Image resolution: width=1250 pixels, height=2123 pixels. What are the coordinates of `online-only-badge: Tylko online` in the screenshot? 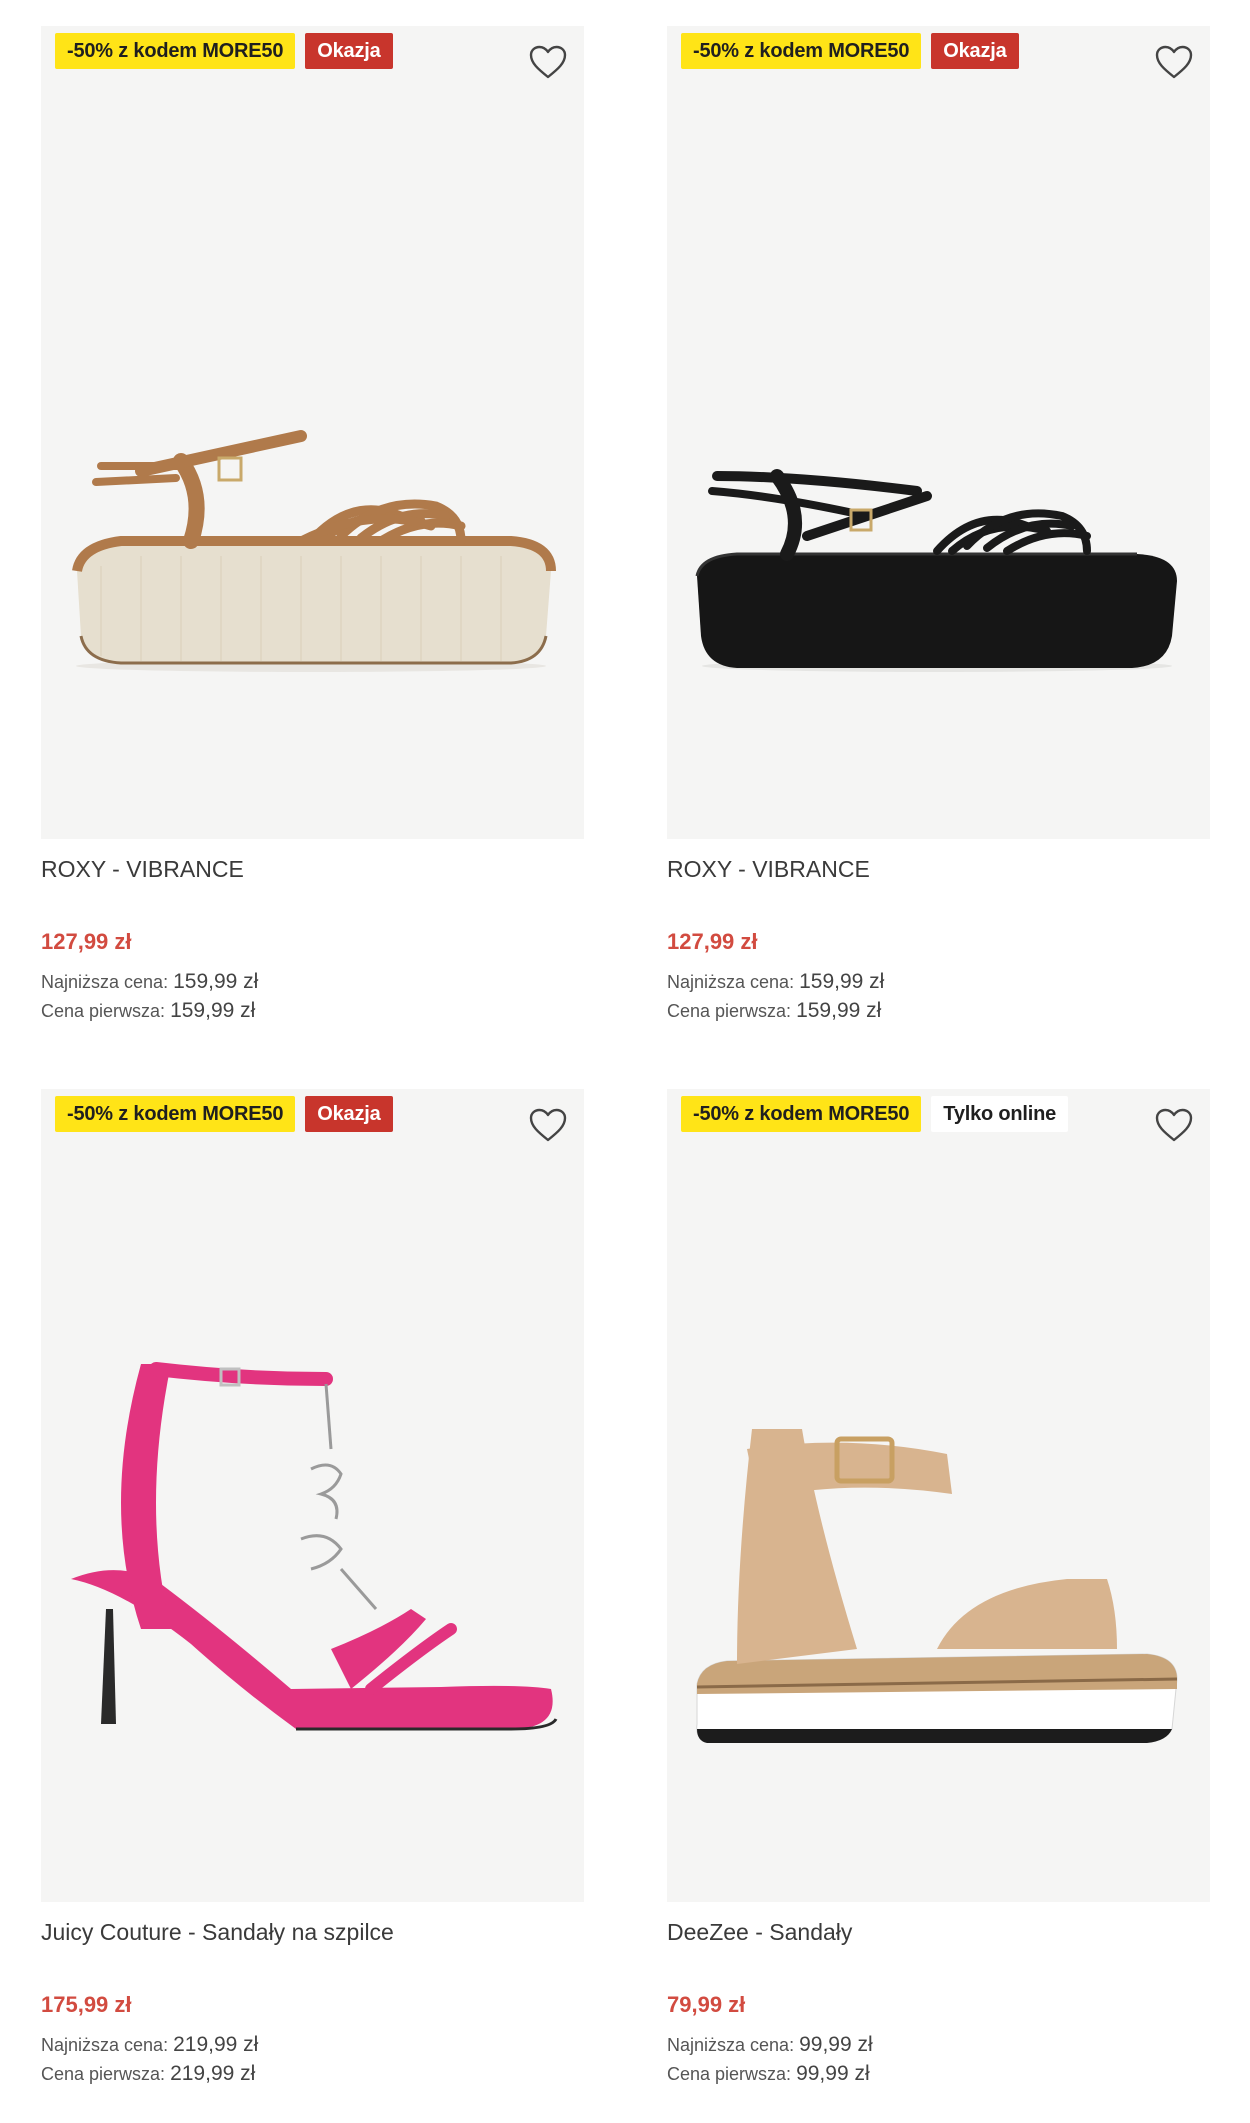 It's located at (1000, 1114).